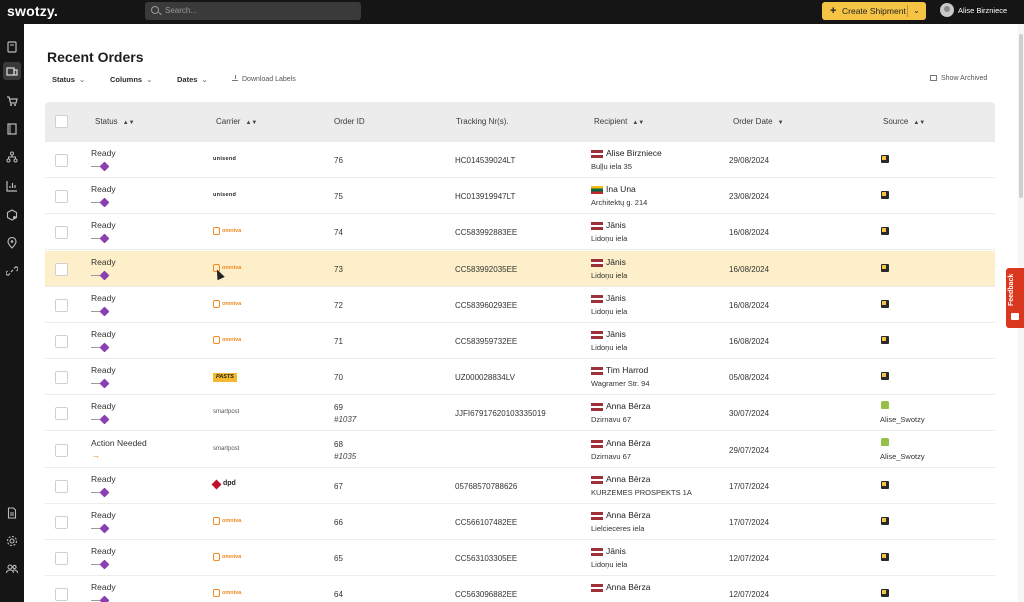 The height and width of the screenshot is (602, 1024). What do you see at coordinates (338, 377) in the screenshot?
I see `order-id: 70` at bounding box center [338, 377].